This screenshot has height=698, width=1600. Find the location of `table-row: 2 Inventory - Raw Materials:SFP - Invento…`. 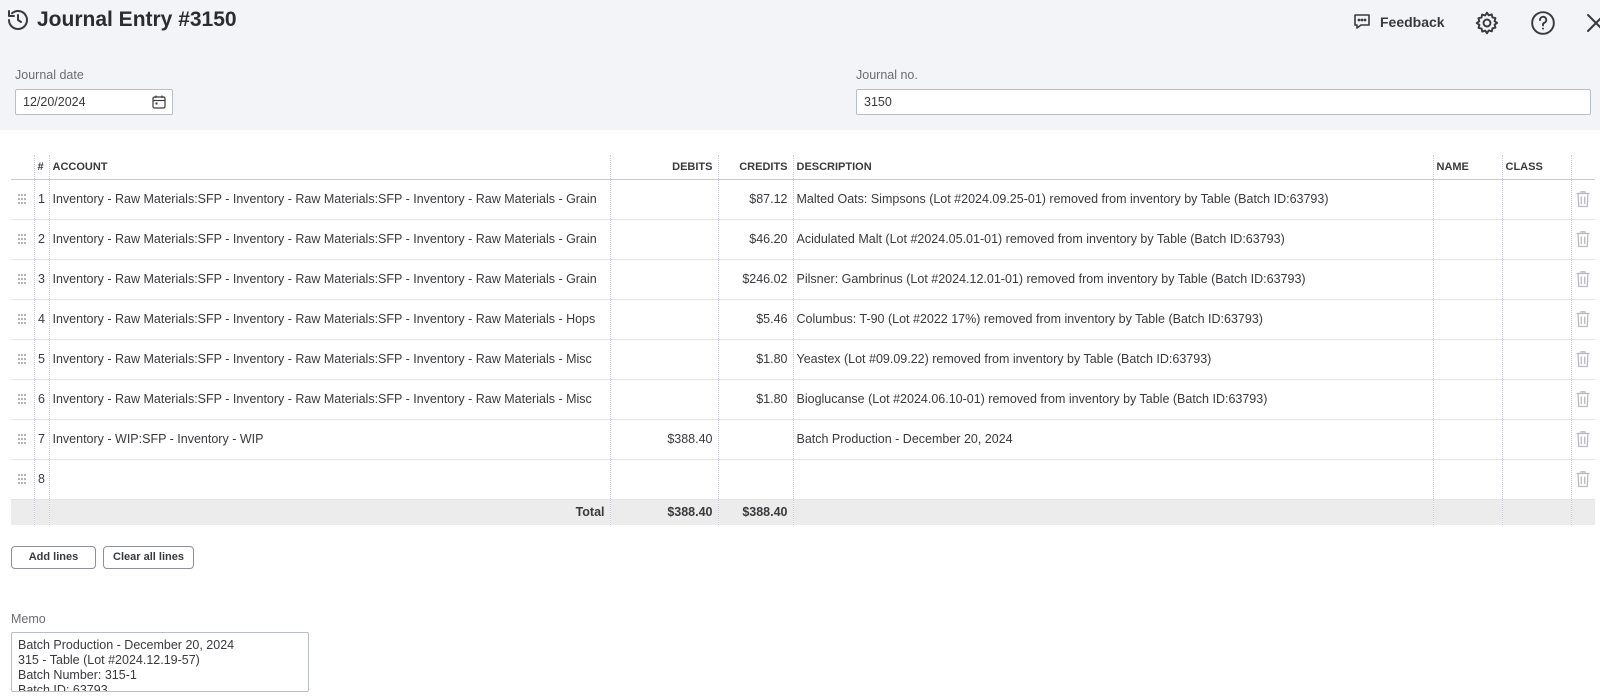

table-row: 2 Inventory - Raw Materials:SFP - Invento… is located at coordinates (803, 239).